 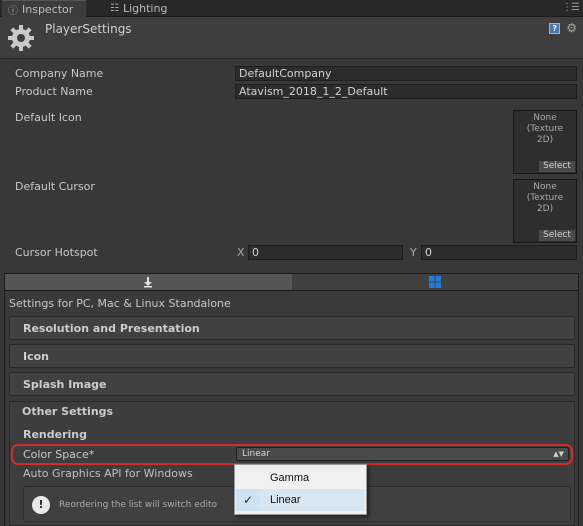 I want to click on tab-inspector: ⓘ Inspector, so click(x=44, y=8).